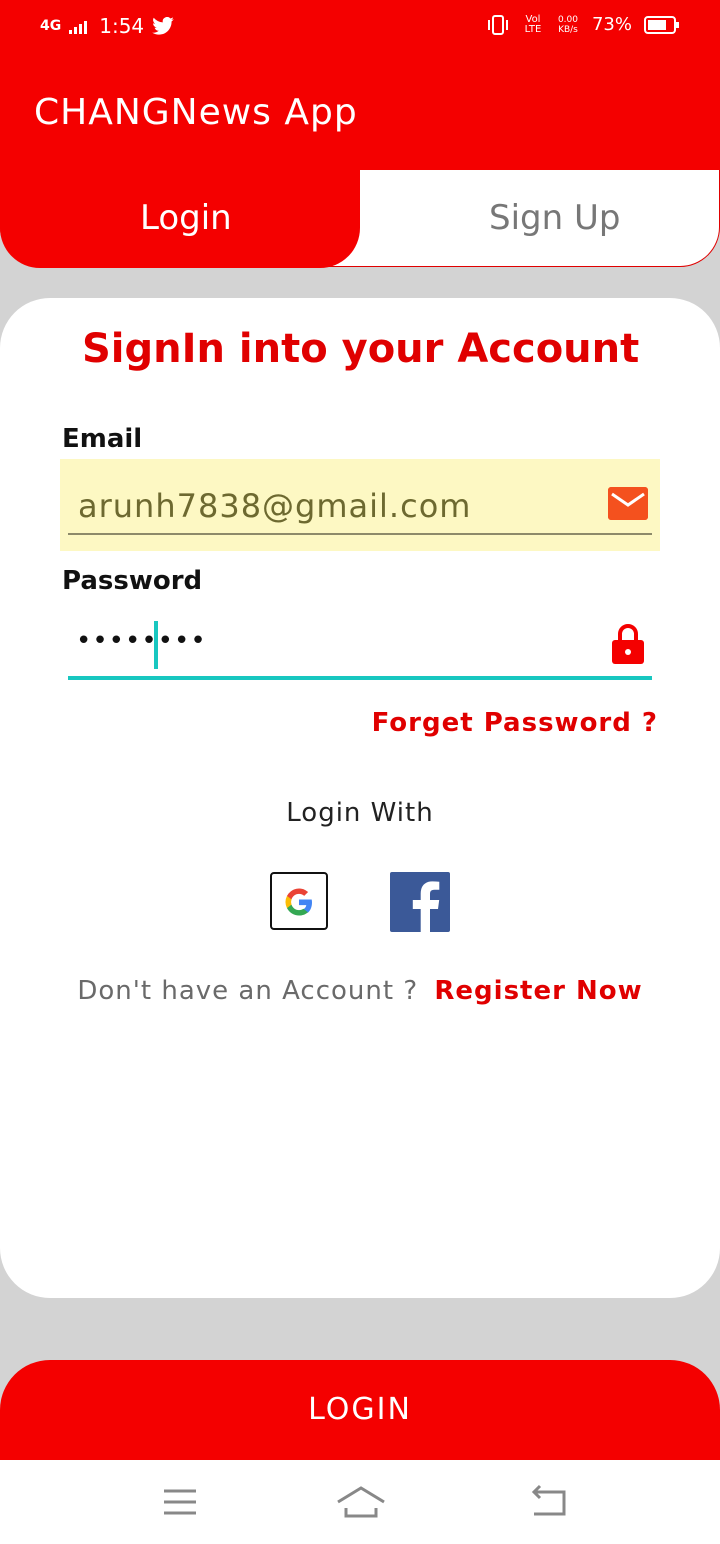 This screenshot has height=1544, width=720. I want to click on password-label: Password, so click(132, 581).